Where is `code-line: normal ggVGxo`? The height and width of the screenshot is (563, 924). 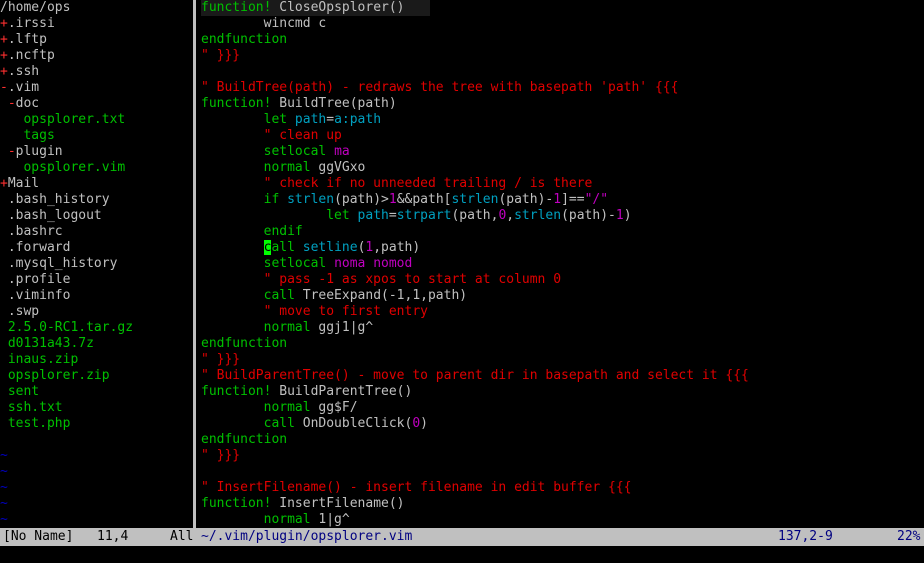
code-line: normal ggVGxo is located at coordinates (562, 168).